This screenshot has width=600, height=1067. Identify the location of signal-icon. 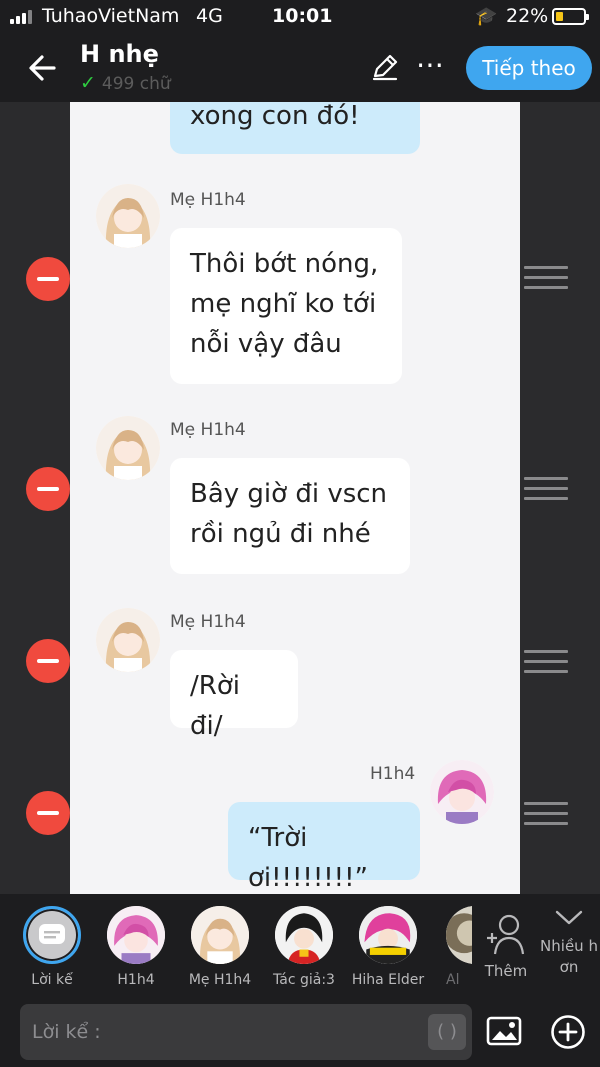
(23, 17).